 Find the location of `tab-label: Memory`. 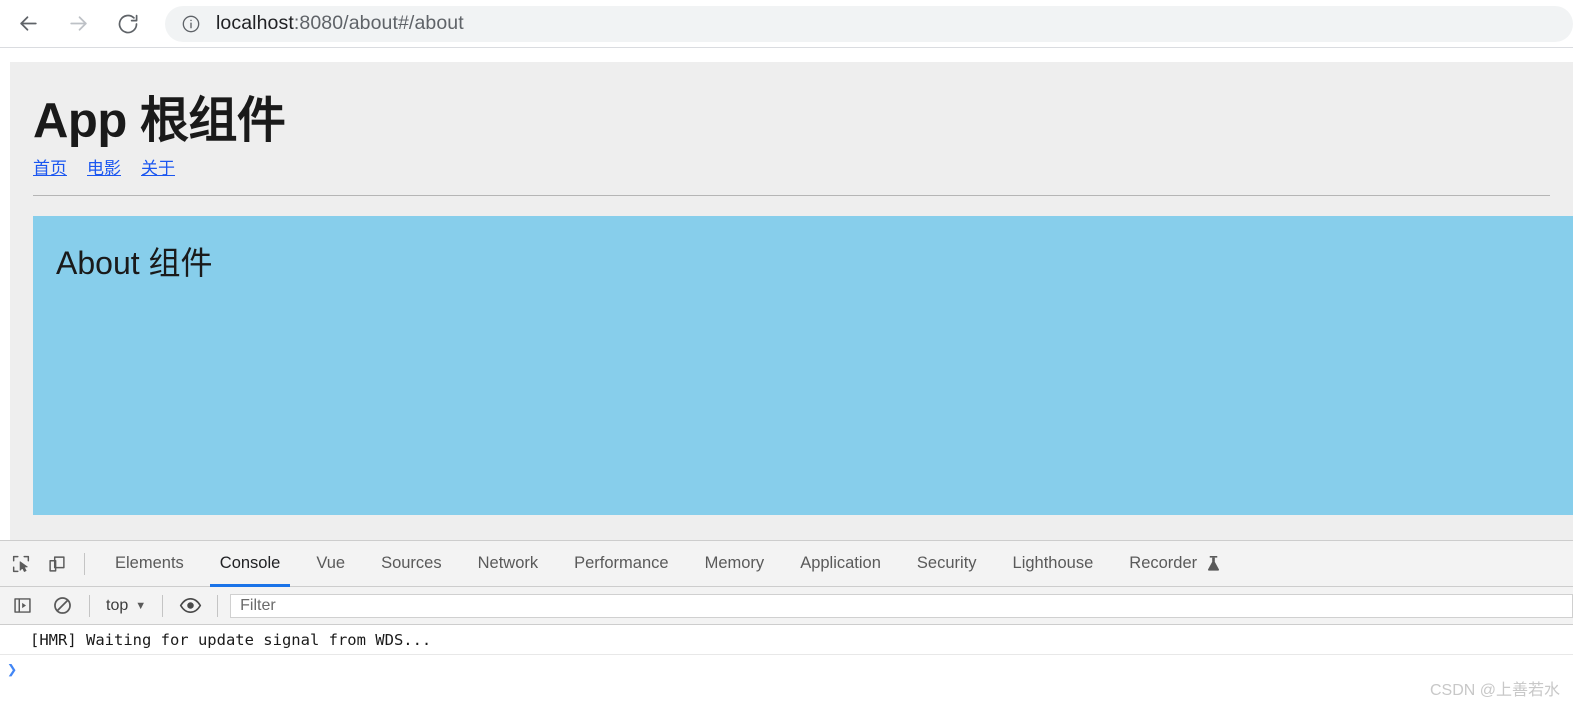

tab-label: Memory is located at coordinates (734, 563).